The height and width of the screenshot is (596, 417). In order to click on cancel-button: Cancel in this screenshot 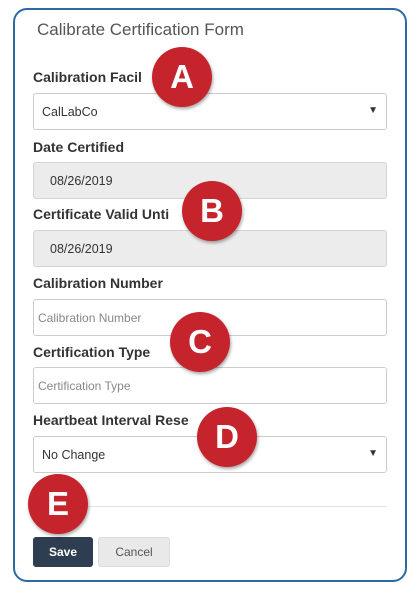, I will do `click(134, 552)`.